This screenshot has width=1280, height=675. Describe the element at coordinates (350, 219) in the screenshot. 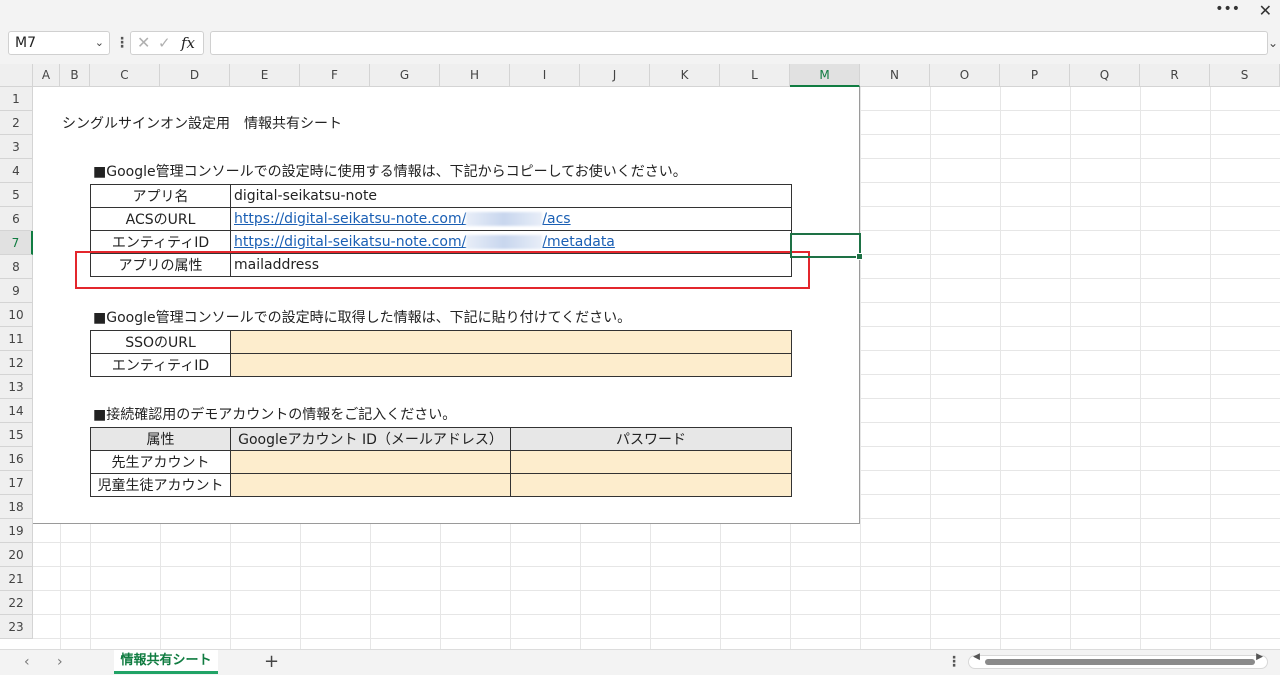

I see `acs-url-link-prefix: https://digital-seikatsu-note.com/` at that location.